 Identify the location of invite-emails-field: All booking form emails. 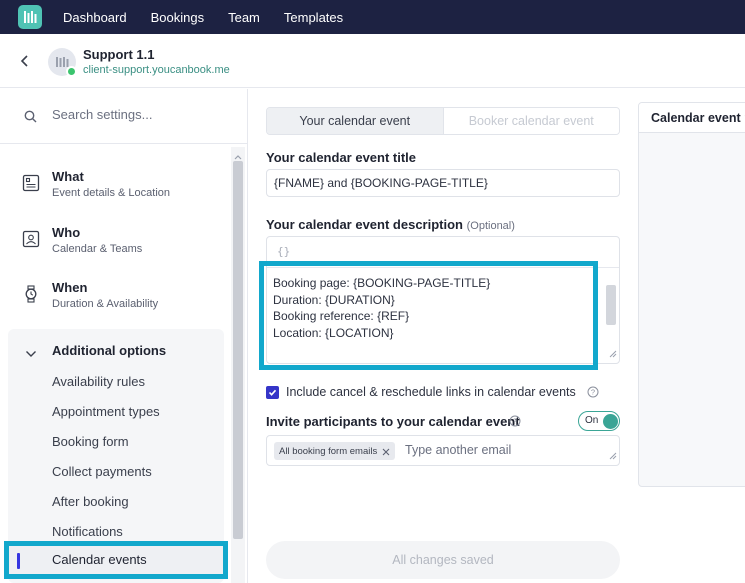
(443, 450).